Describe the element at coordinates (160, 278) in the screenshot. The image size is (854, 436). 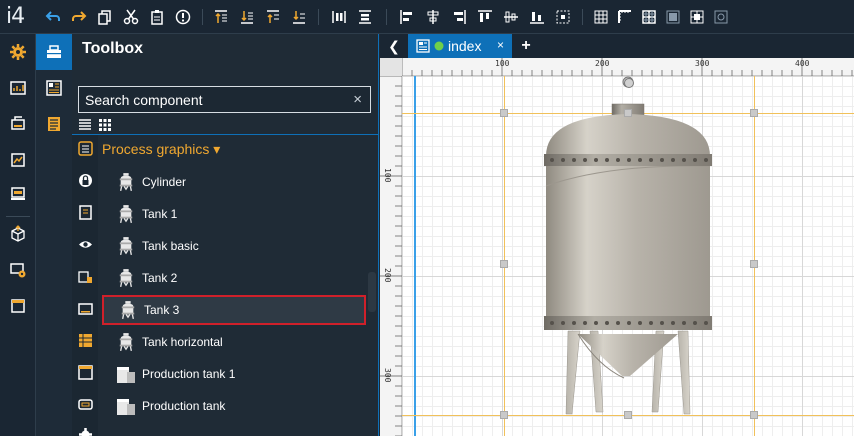
I see `component-label: Tank 2` at that location.